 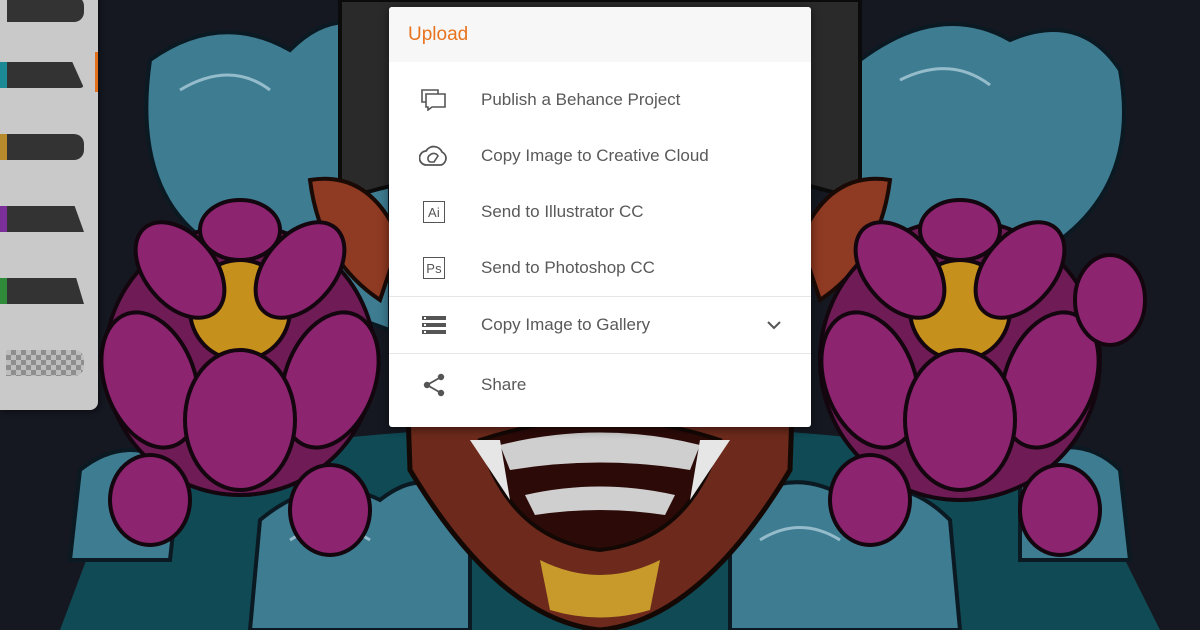 I want to click on dialog-header: Upload, so click(x=600, y=34).